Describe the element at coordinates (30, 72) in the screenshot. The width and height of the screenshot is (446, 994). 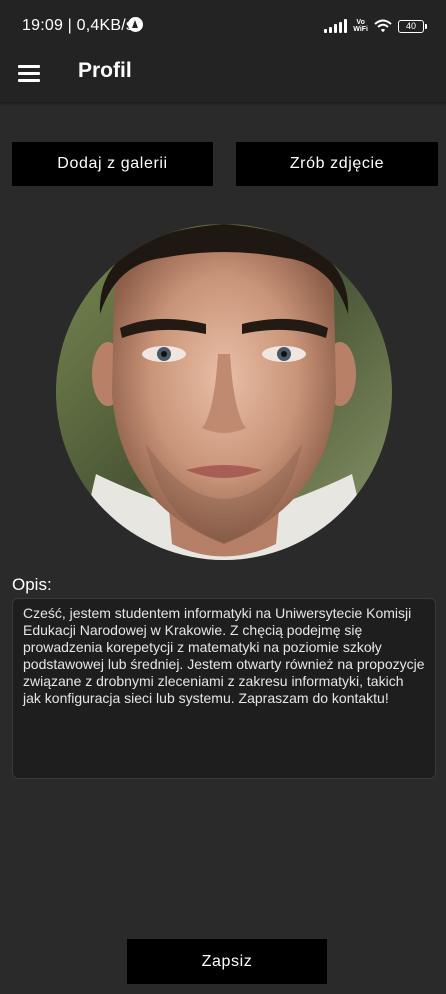
I see `hamburger-menu-icon` at that location.